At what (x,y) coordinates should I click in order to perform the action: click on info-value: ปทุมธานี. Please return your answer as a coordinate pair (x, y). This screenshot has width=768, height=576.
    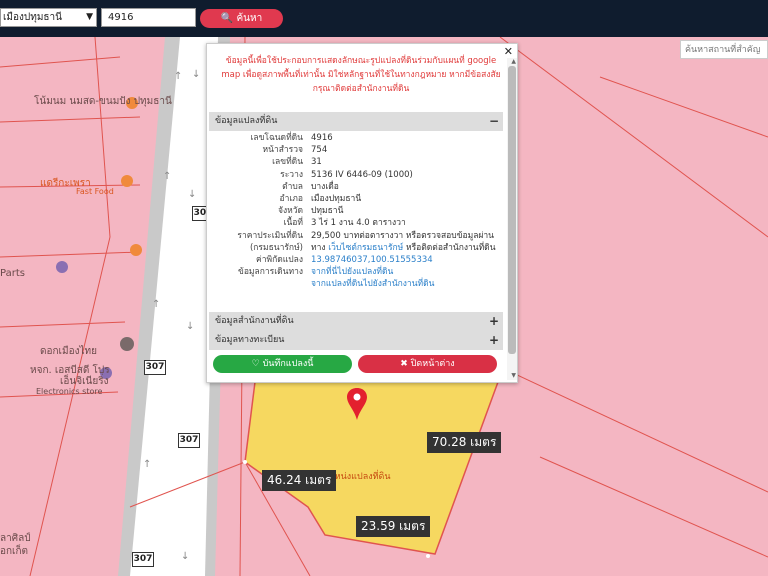
    Looking at the image, I should click on (327, 211).